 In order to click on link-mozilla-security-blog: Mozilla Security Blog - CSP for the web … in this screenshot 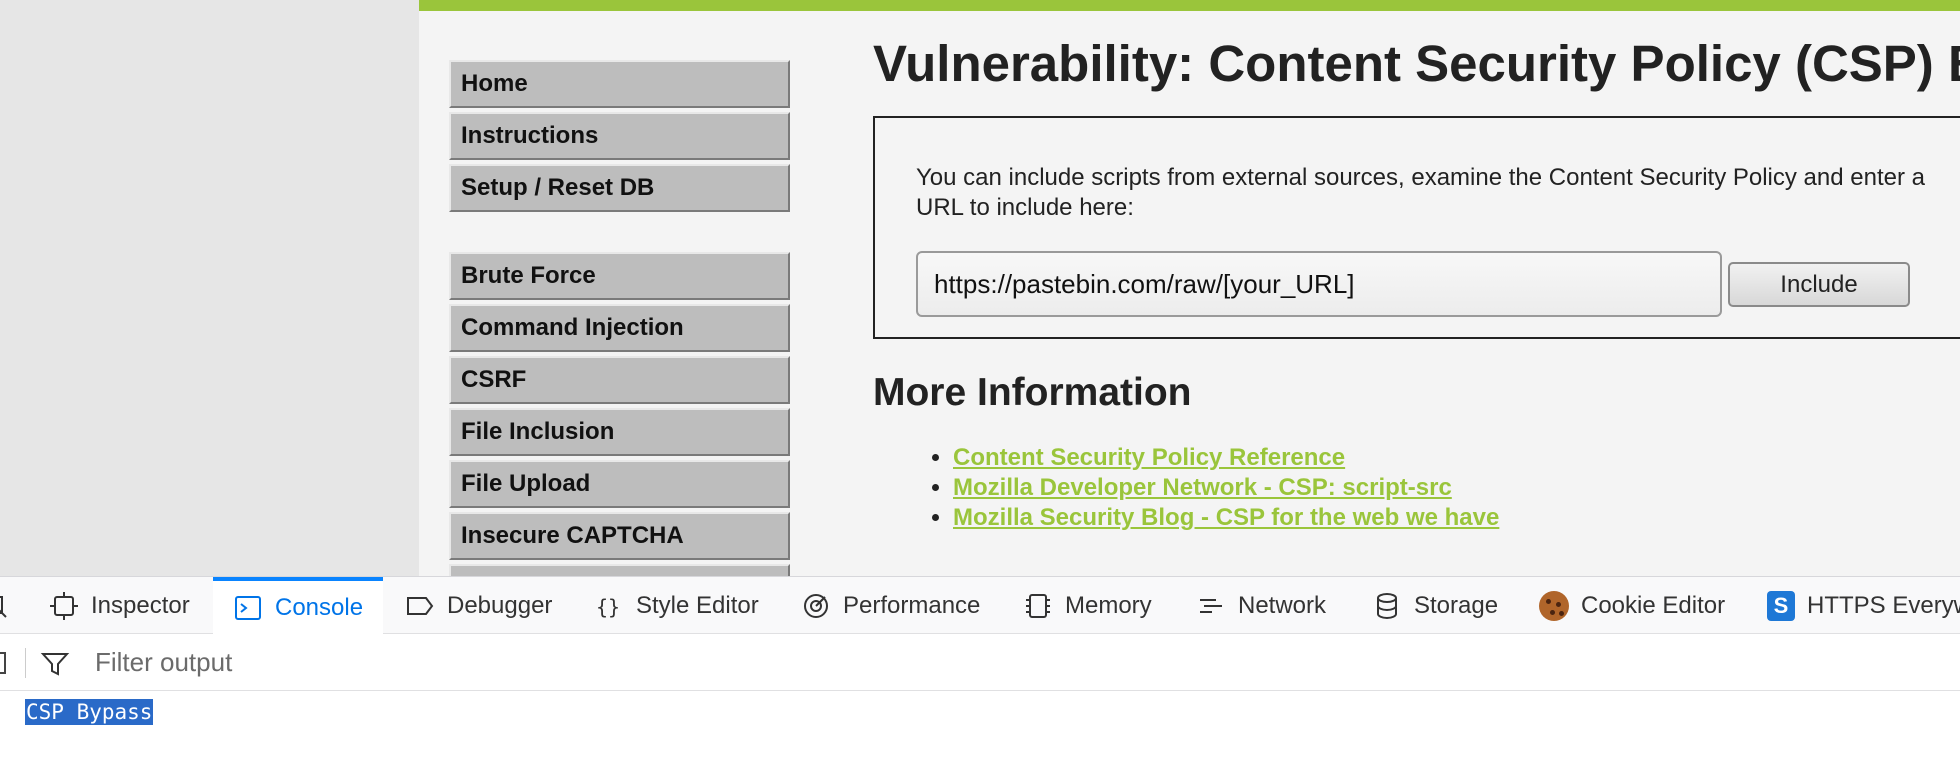, I will do `click(1226, 517)`.